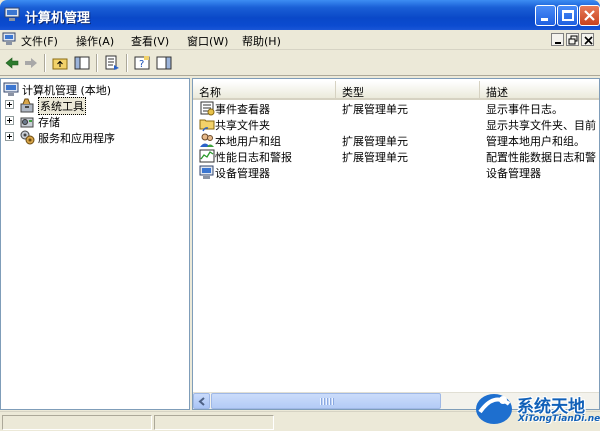 This screenshot has height=431, width=600. What do you see at coordinates (408, 90) in the screenshot?
I see `column-header-type: 类型` at bounding box center [408, 90].